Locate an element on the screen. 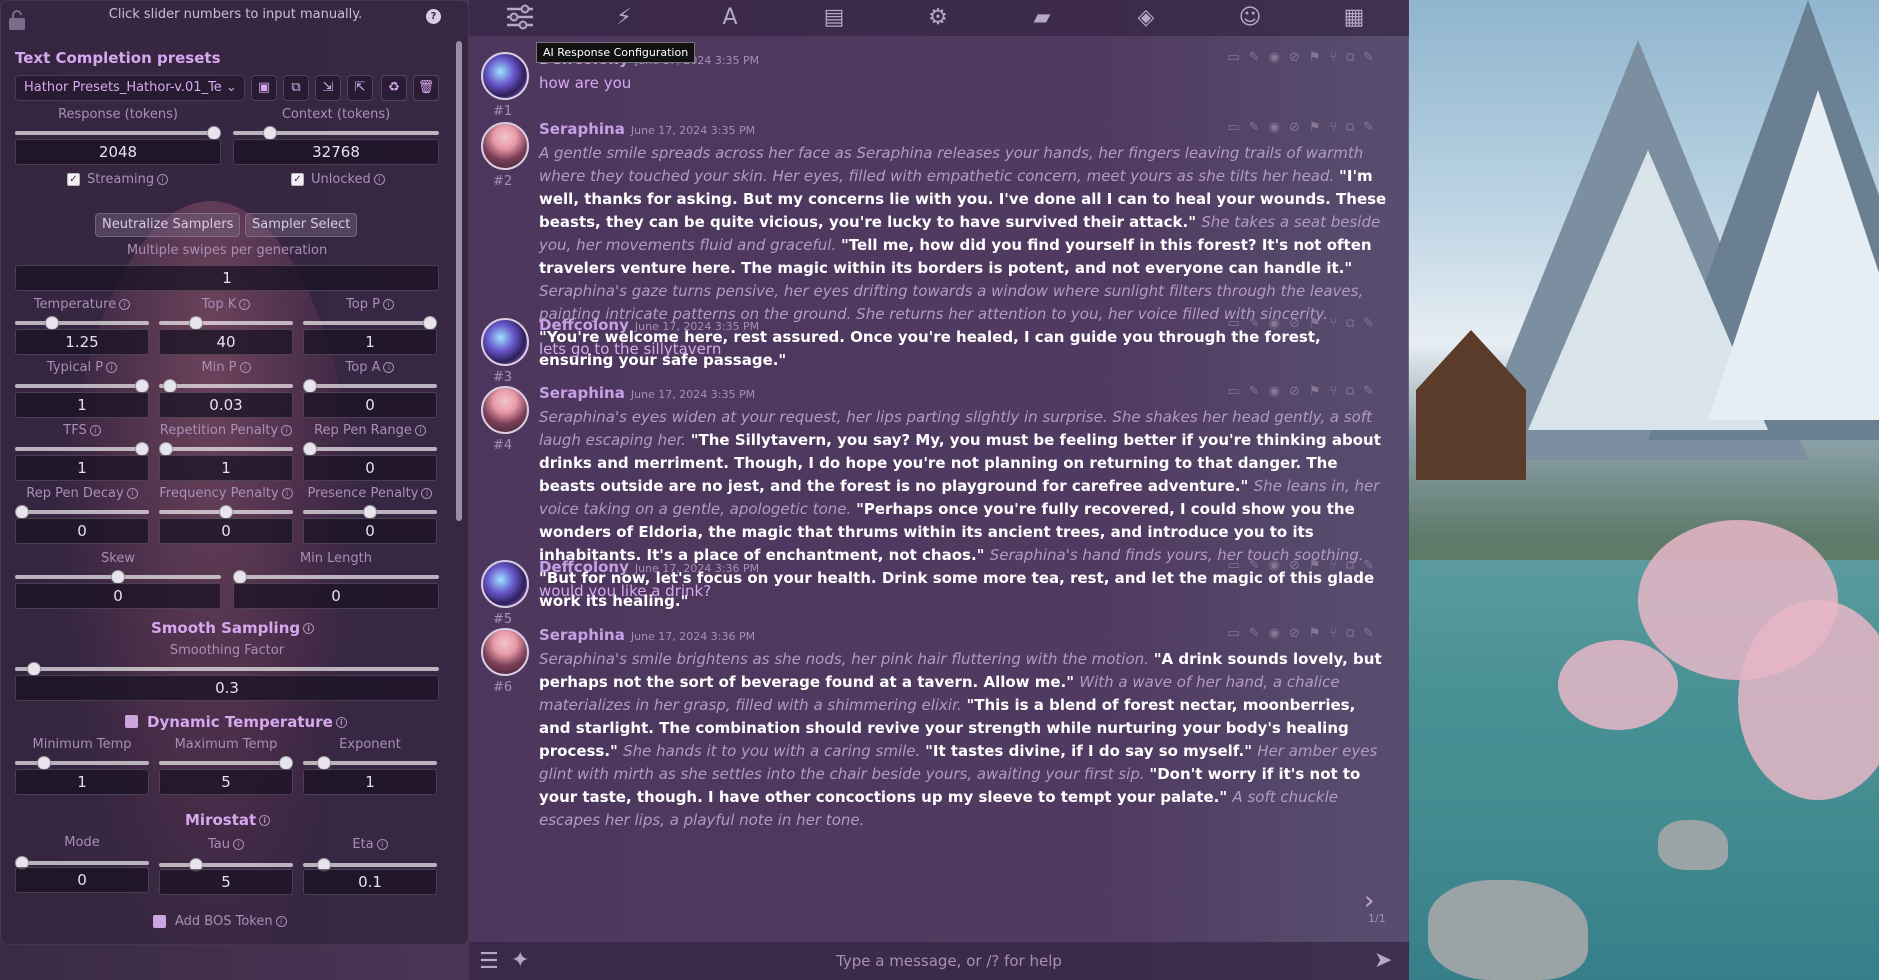 The width and height of the screenshot is (1879, 980). bos-checkbox is located at coordinates (159, 921).